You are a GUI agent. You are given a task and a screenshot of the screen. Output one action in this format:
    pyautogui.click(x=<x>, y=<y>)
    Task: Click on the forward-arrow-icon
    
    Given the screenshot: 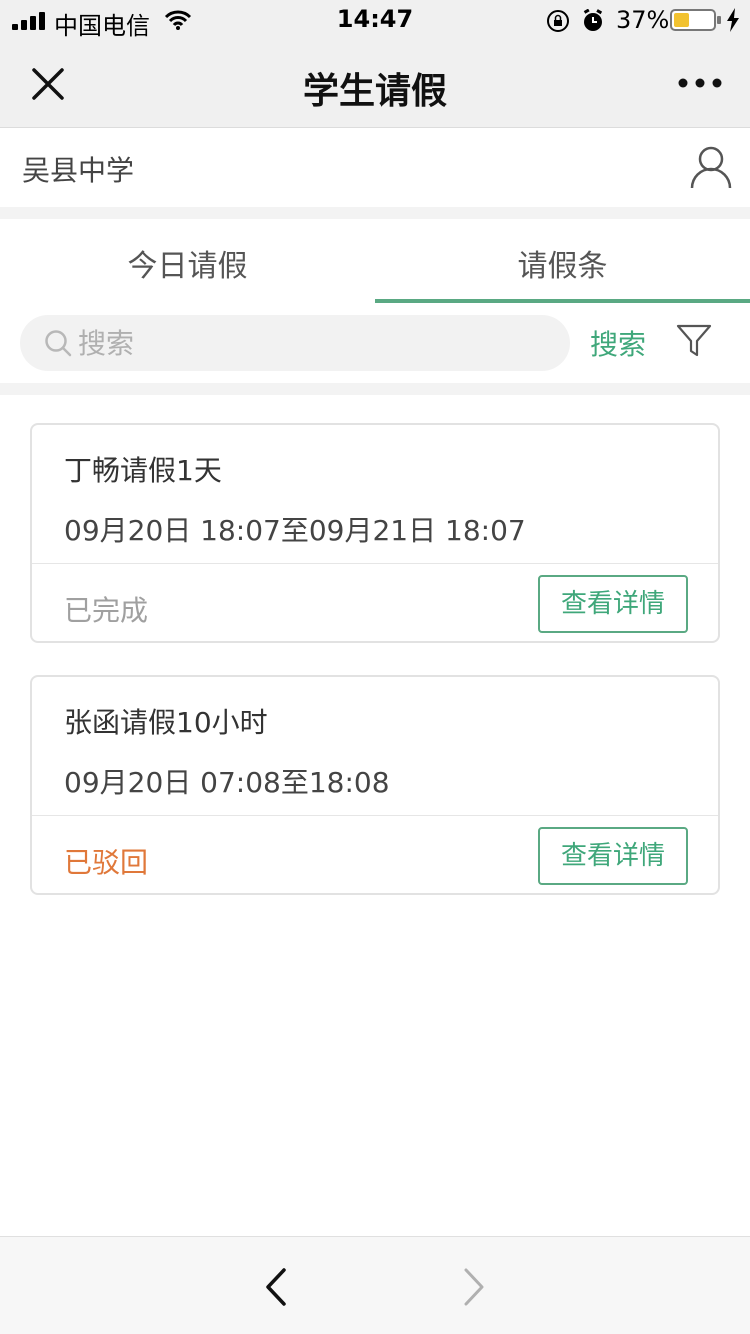 What is the action you would take?
    pyautogui.click(x=474, y=1287)
    